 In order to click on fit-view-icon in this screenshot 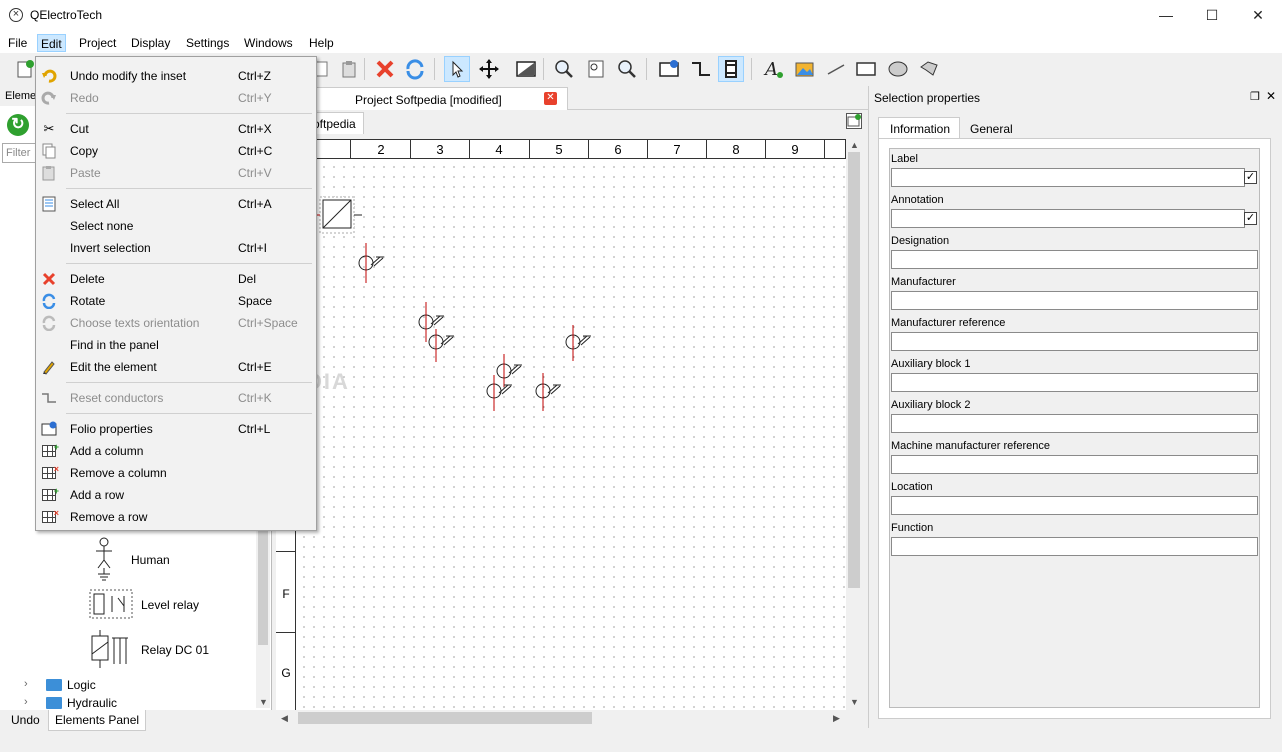, I will do `click(526, 69)`.